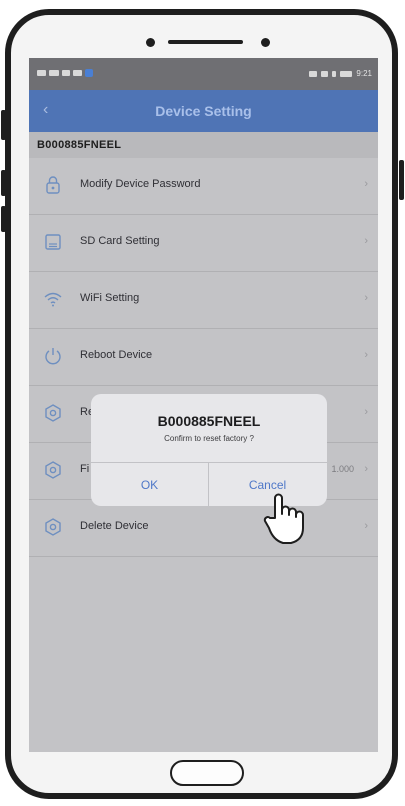 The height and width of the screenshot is (806, 405). I want to click on nfc-icon, so click(313, 73).